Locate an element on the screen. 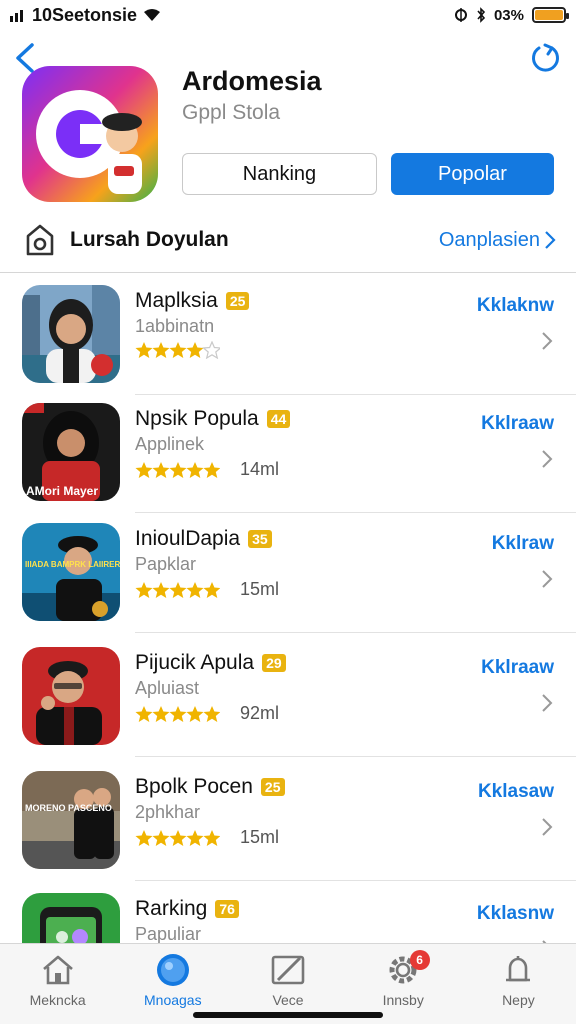 The height and width of the screenshot is (1024, 576). list-item: Pijucik Apula 29 Apluiast 92ml Kklraaw is located at coordinates (288, 696).